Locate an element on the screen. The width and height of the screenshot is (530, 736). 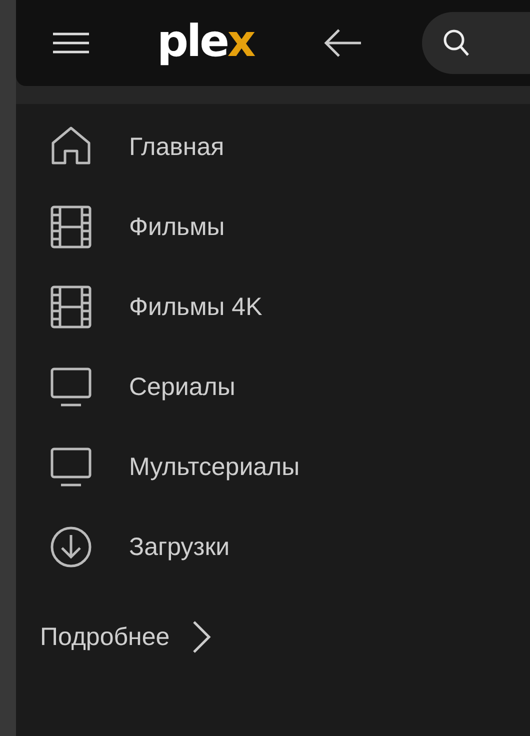
more-link: Подробнее is located at coordinates (126, 637).